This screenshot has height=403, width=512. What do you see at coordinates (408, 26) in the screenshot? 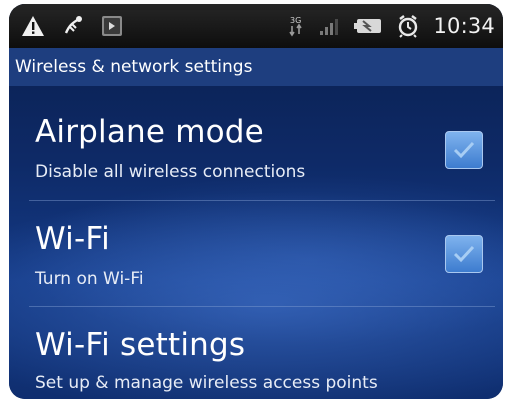
I see `alarm-clock-icon` at bounding box center [408, 26].